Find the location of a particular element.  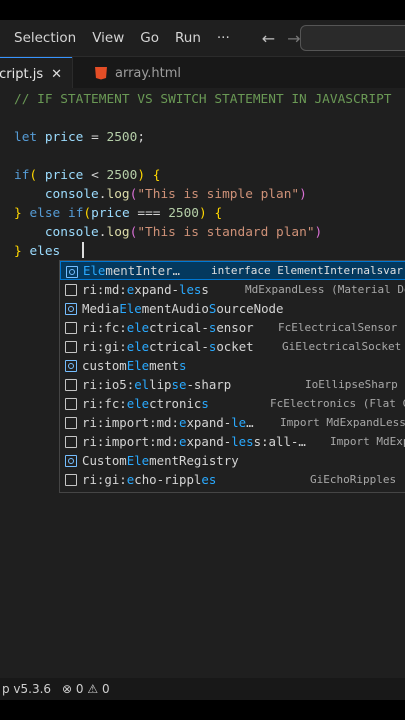

suggestion-item: MediaElementAudioSourceNode is located at coordinates (232, 308).